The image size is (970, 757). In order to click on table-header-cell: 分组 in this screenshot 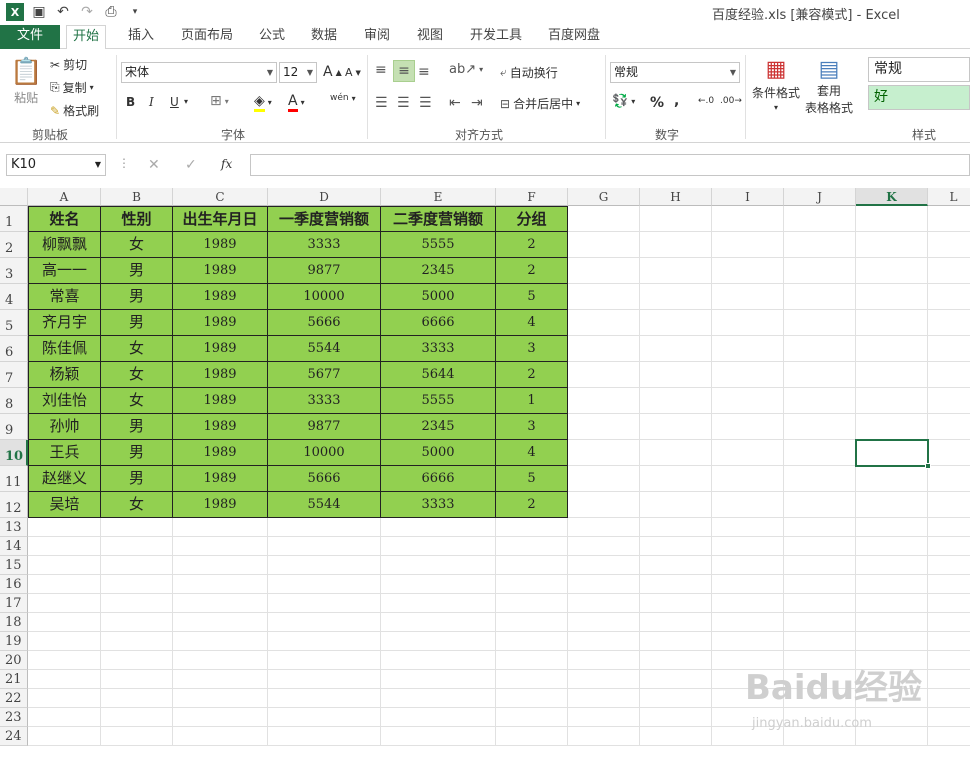, I will do `click(532, 219)`.